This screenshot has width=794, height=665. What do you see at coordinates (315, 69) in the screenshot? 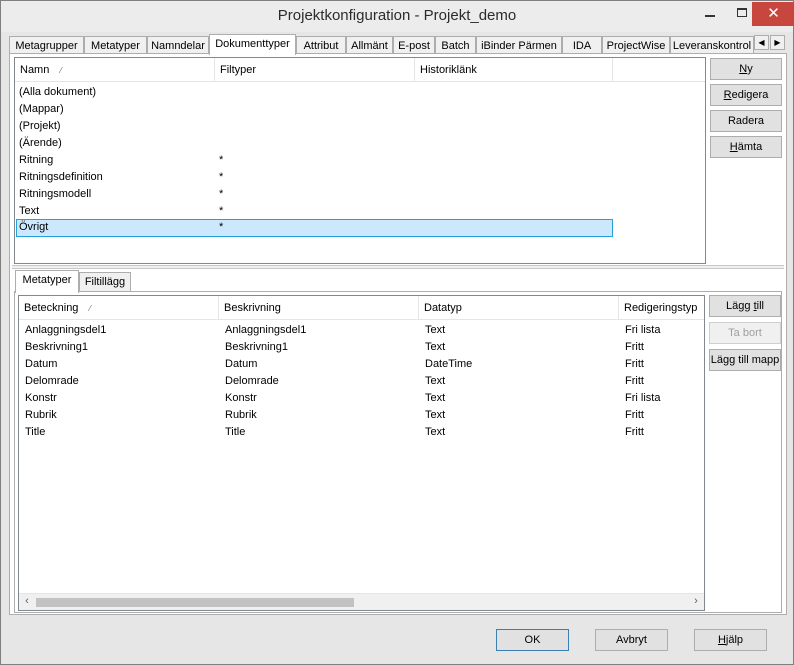
I see `column-header-filtyper: Filtyper` at bounding box center [315, 69].